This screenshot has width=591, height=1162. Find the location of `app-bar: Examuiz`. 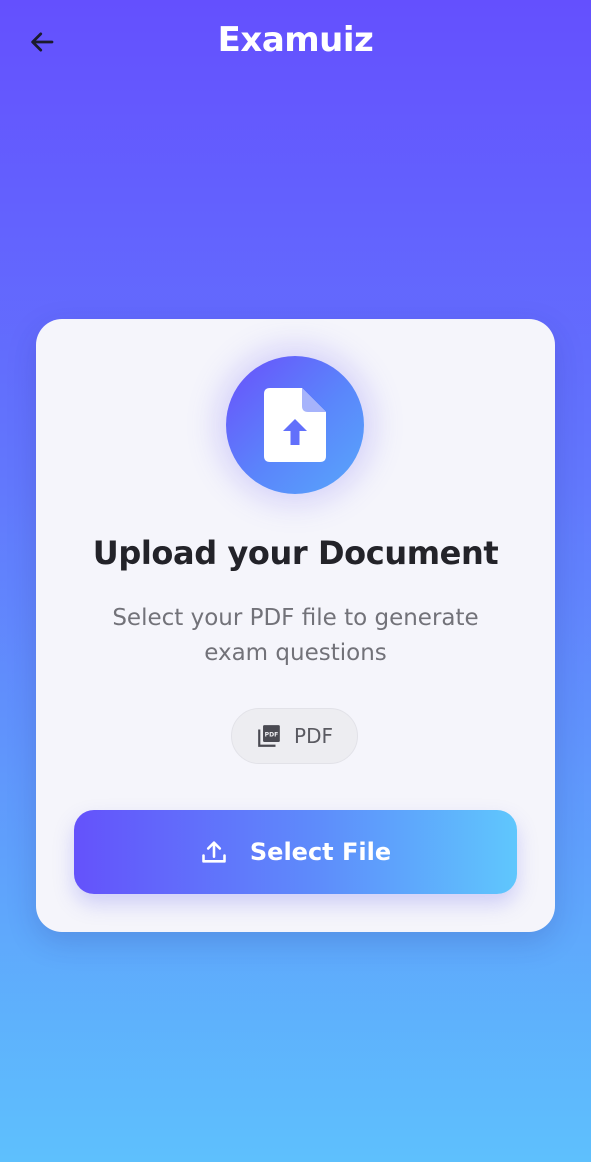

app-bar: Examuiz is located at coordinates (295, 42).